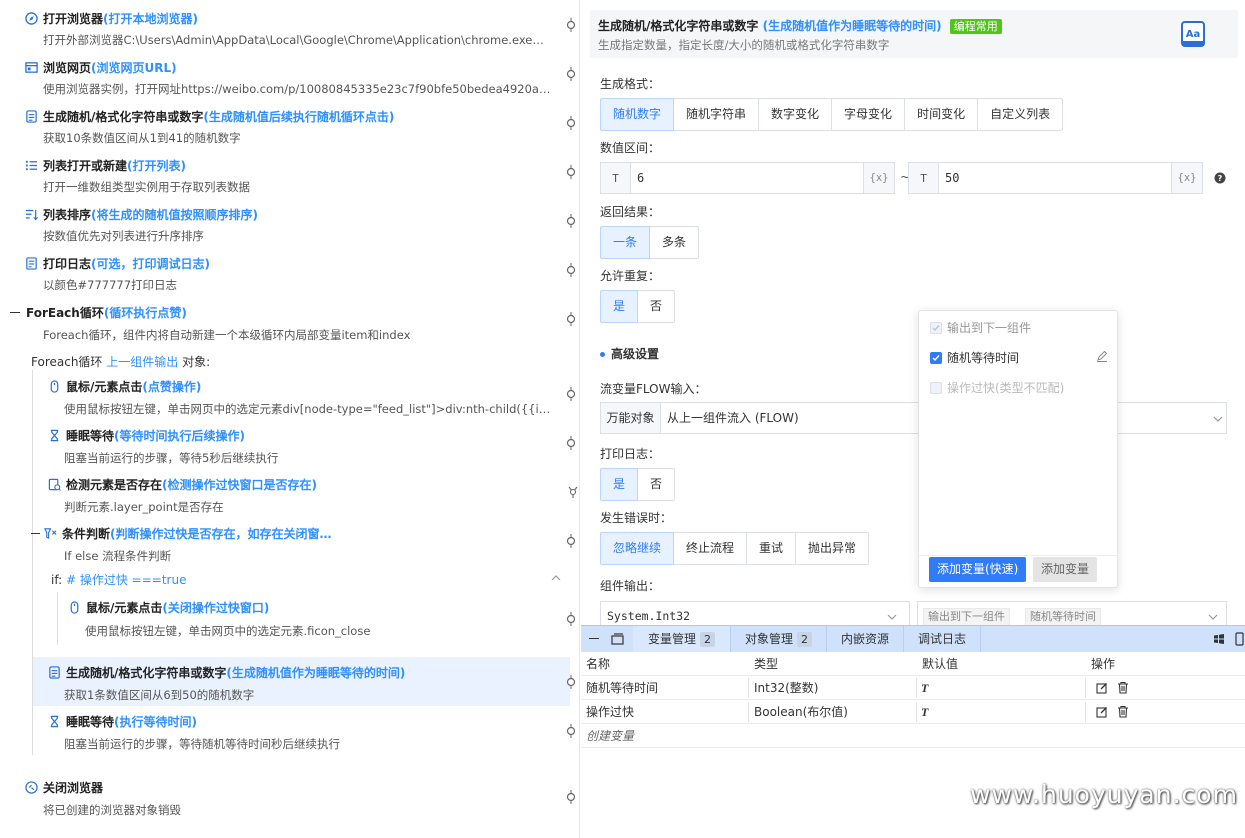 Image resolution: width=1245 pixels, height=838 pixels. I want to click on tab-embedded-resources: 内嵌资源, so click(865, 639).